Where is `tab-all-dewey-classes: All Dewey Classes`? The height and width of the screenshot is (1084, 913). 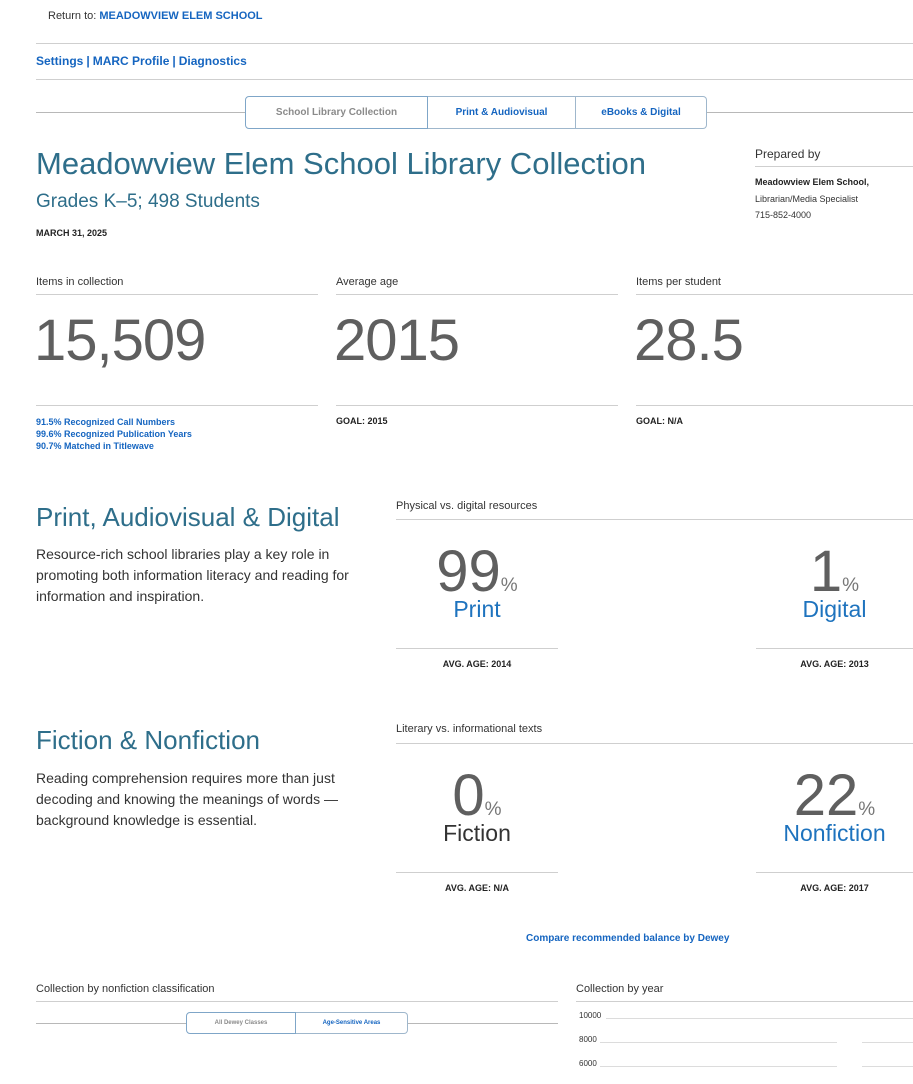 tab-all-dewey-classes: All Dewey Classes is located at coordinates (241, 1023).